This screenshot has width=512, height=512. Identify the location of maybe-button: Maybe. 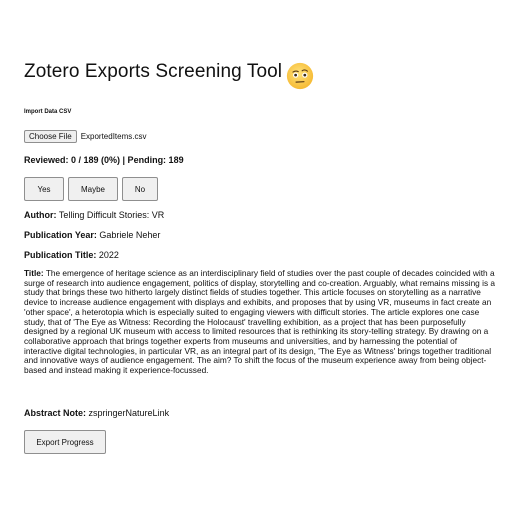
(93, 189).